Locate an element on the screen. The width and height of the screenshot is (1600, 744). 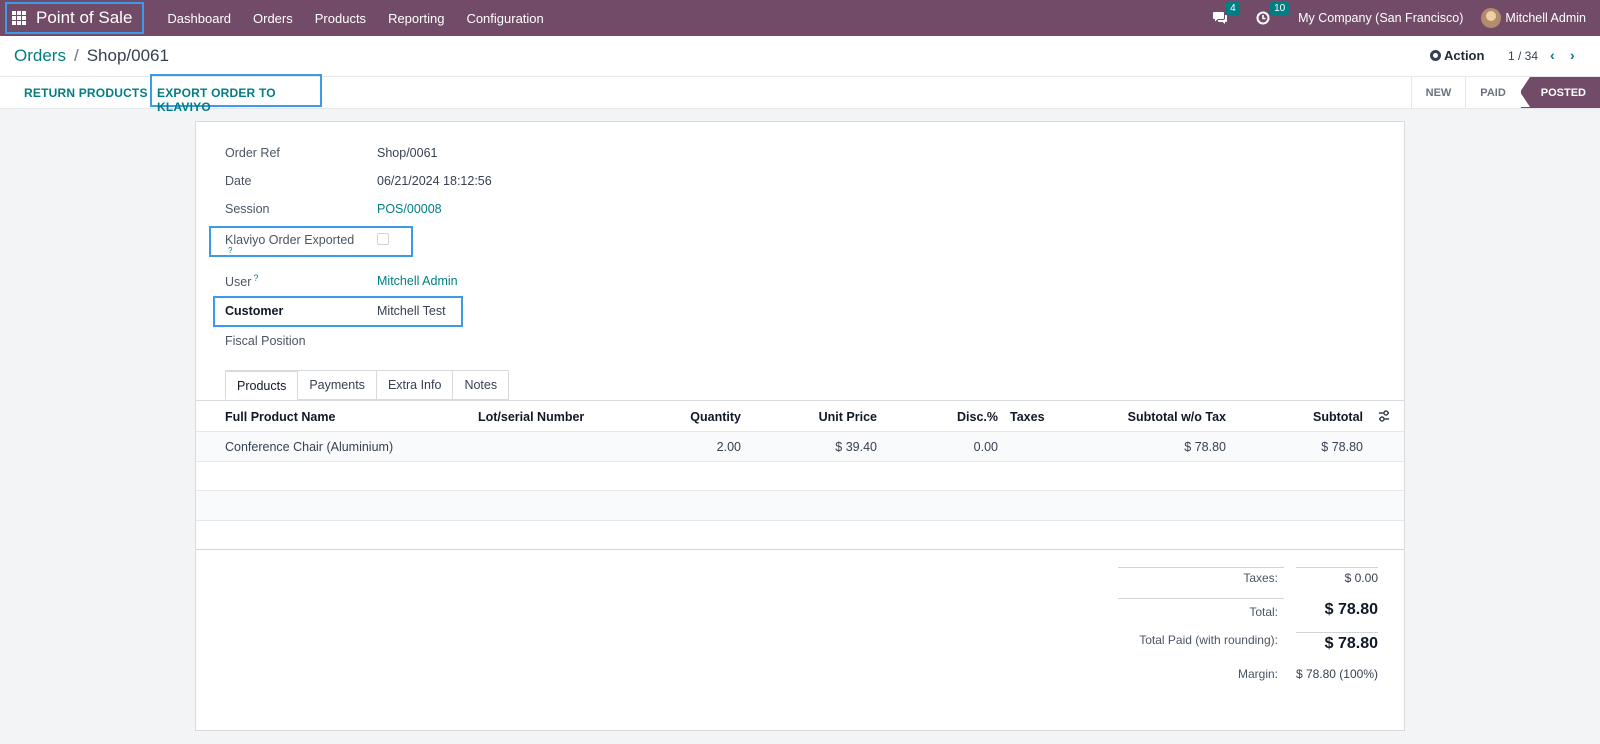
klaviyo-exported-label: Klaviyo Order Exported is located at coordinates (290, 240).